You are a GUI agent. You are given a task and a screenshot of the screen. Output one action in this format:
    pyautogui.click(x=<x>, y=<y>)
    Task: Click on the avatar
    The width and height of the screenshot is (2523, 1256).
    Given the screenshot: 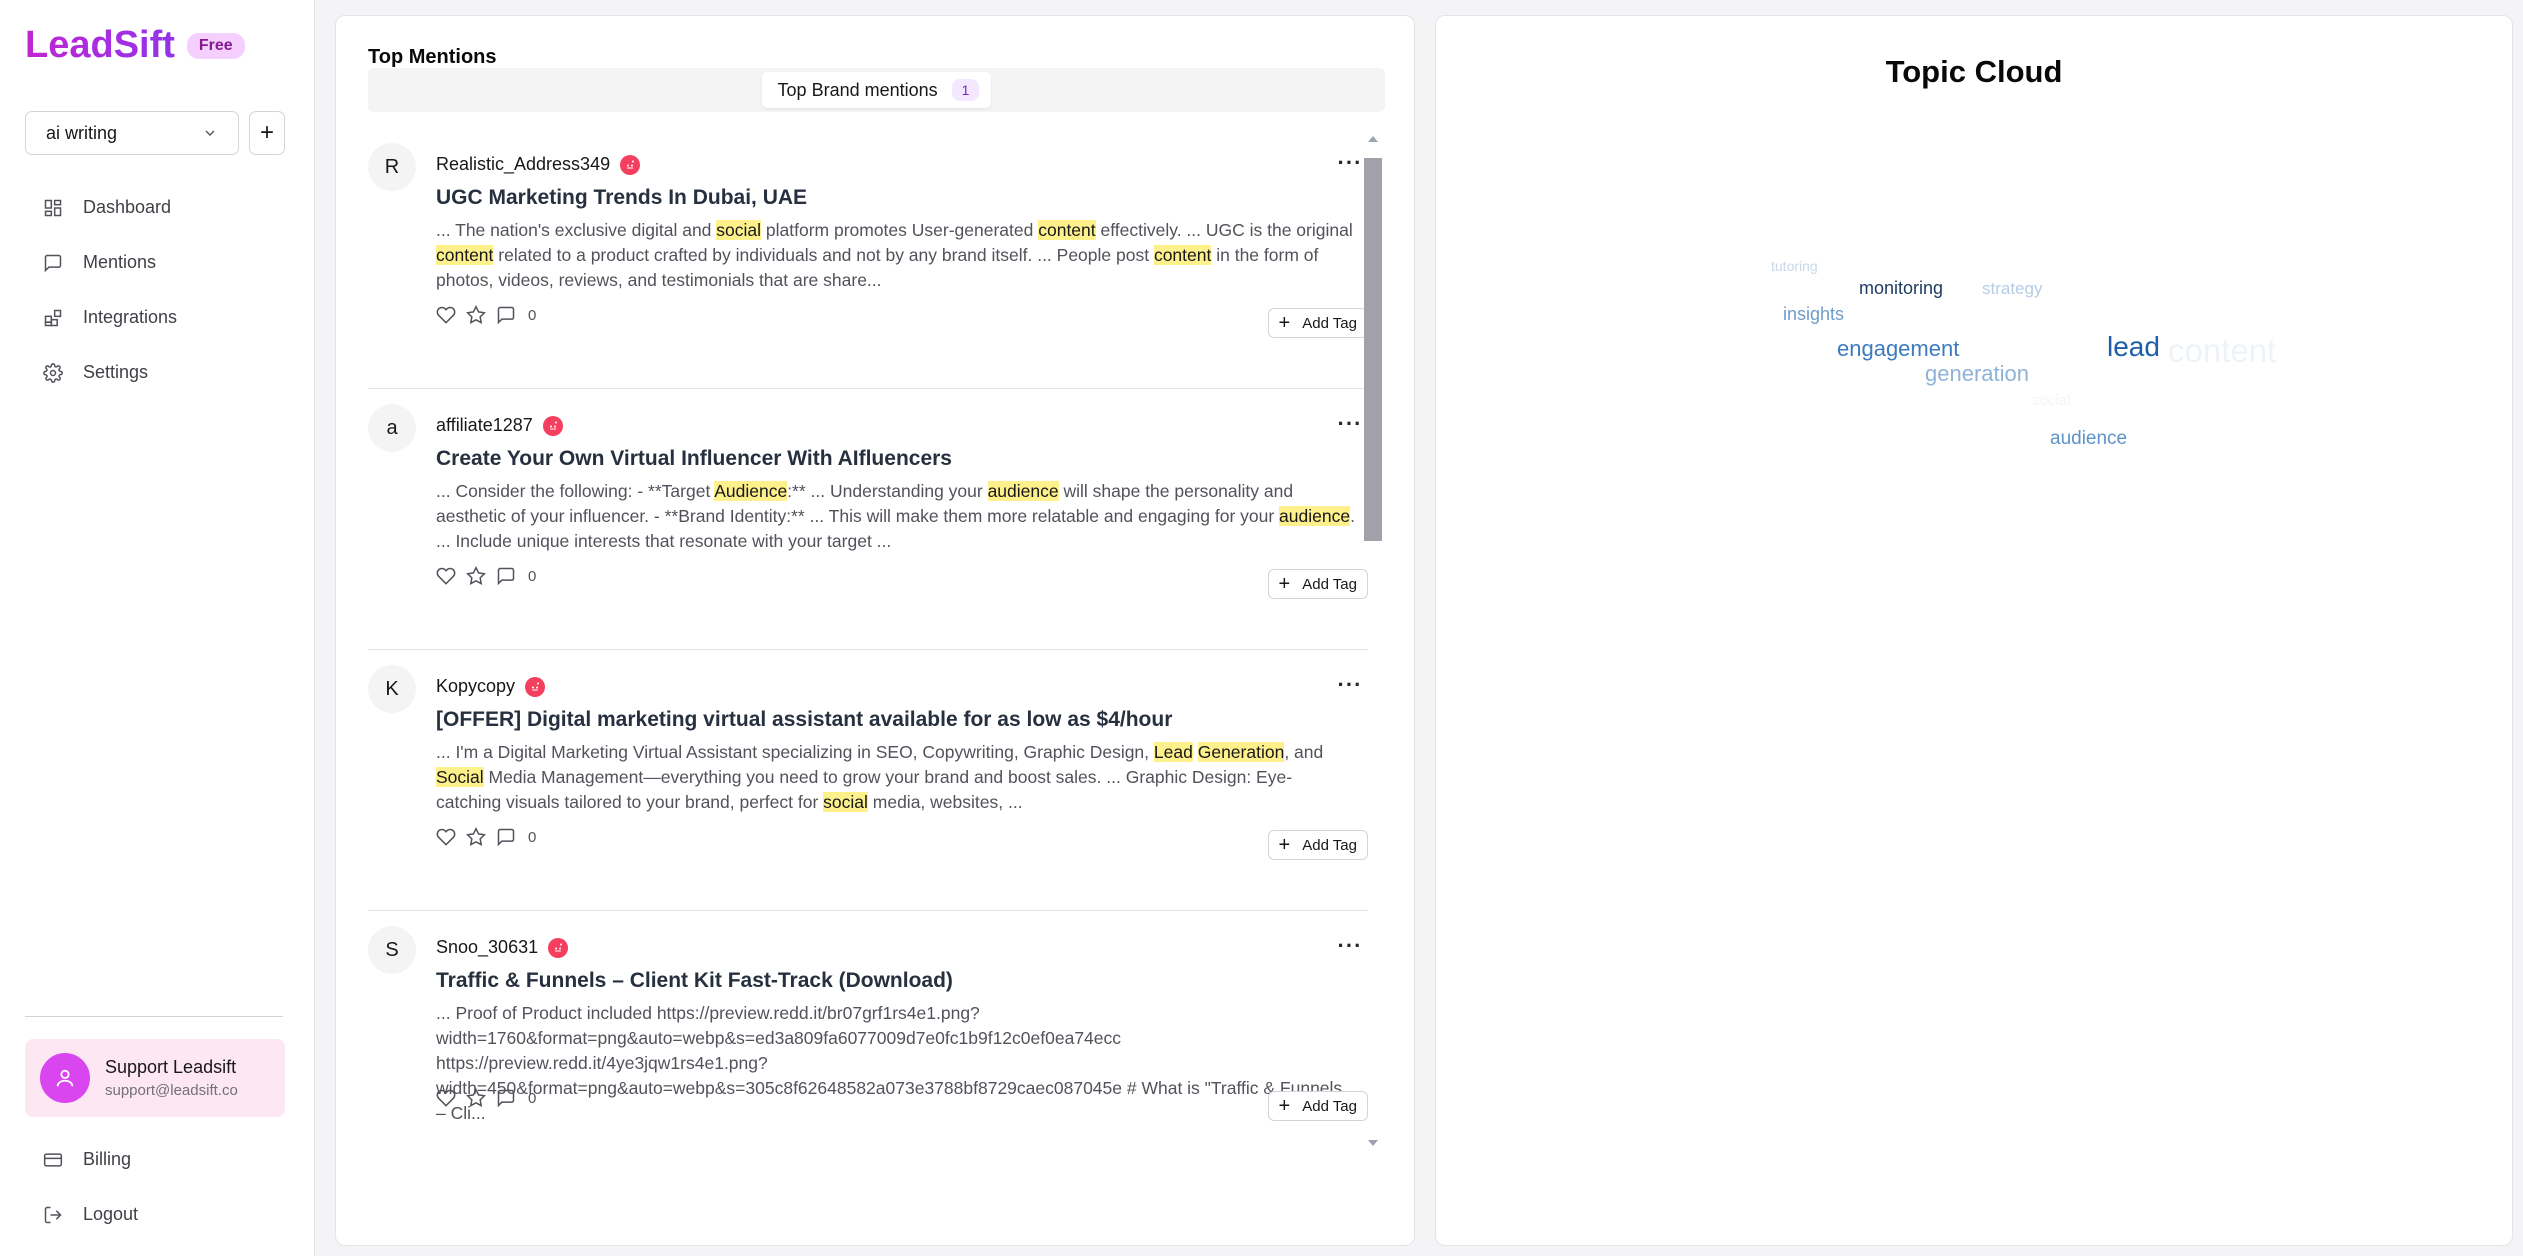 What is the action you would take?
    pyautogui.click(x=65, y=1078)
    